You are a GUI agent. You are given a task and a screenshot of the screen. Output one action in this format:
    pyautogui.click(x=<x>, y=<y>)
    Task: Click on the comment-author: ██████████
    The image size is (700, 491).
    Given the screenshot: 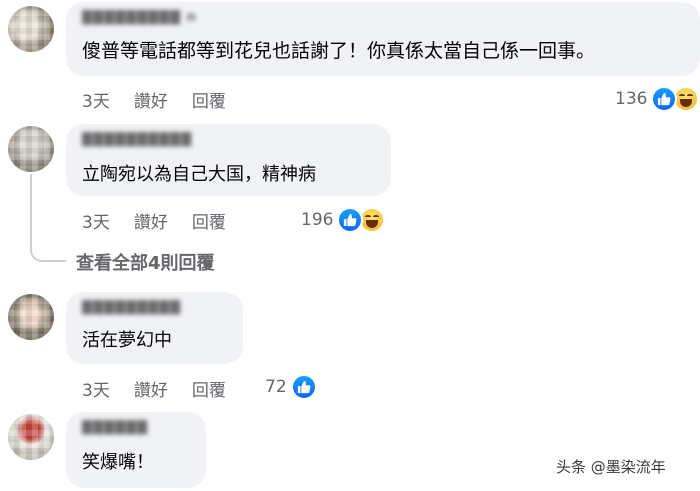 What is the action you would take?
    pyautogui.click(x=157, y=140)
    